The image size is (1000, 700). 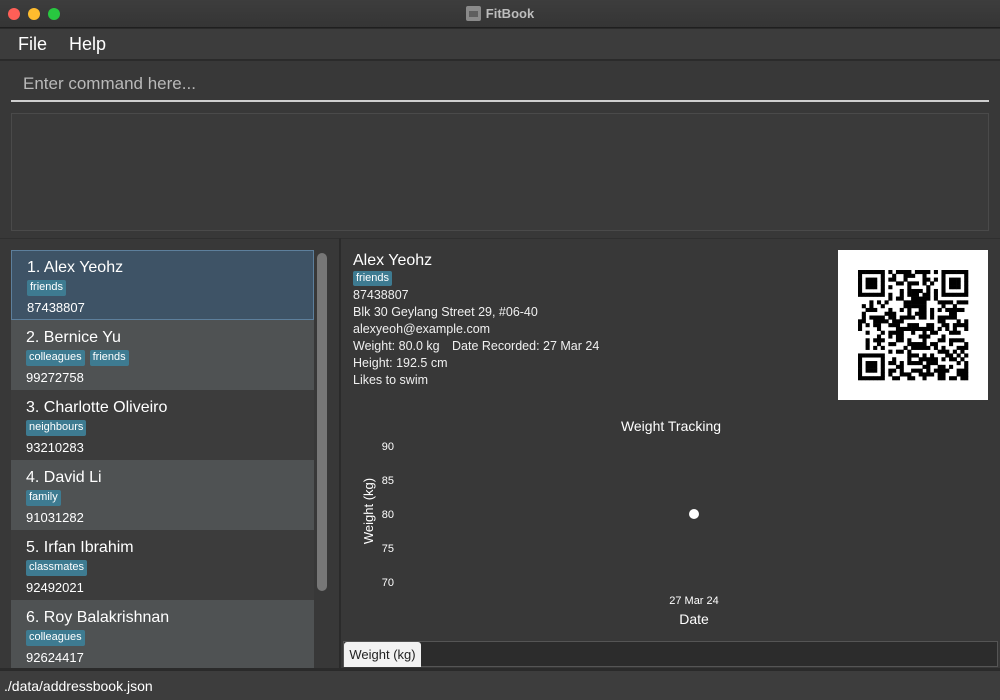 I want to click on person-phone: 87438807, so click(x=56, y=307).